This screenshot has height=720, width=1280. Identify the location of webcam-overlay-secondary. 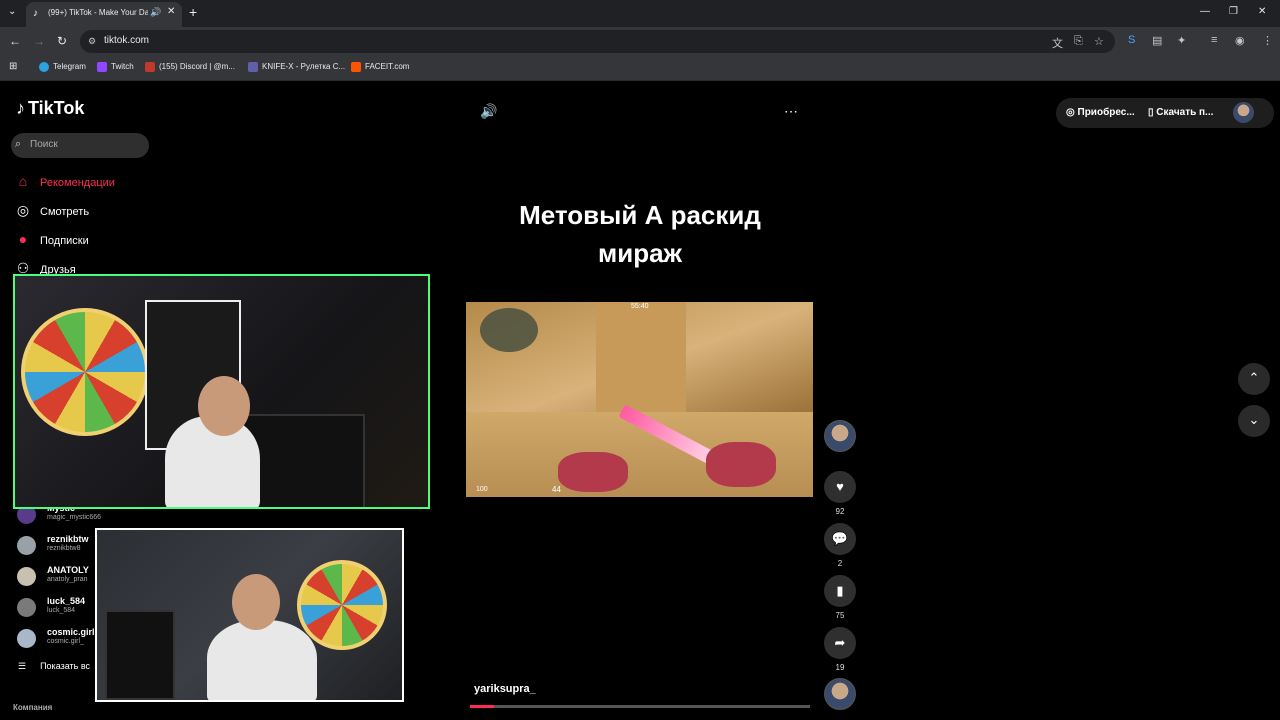
(249, 615).